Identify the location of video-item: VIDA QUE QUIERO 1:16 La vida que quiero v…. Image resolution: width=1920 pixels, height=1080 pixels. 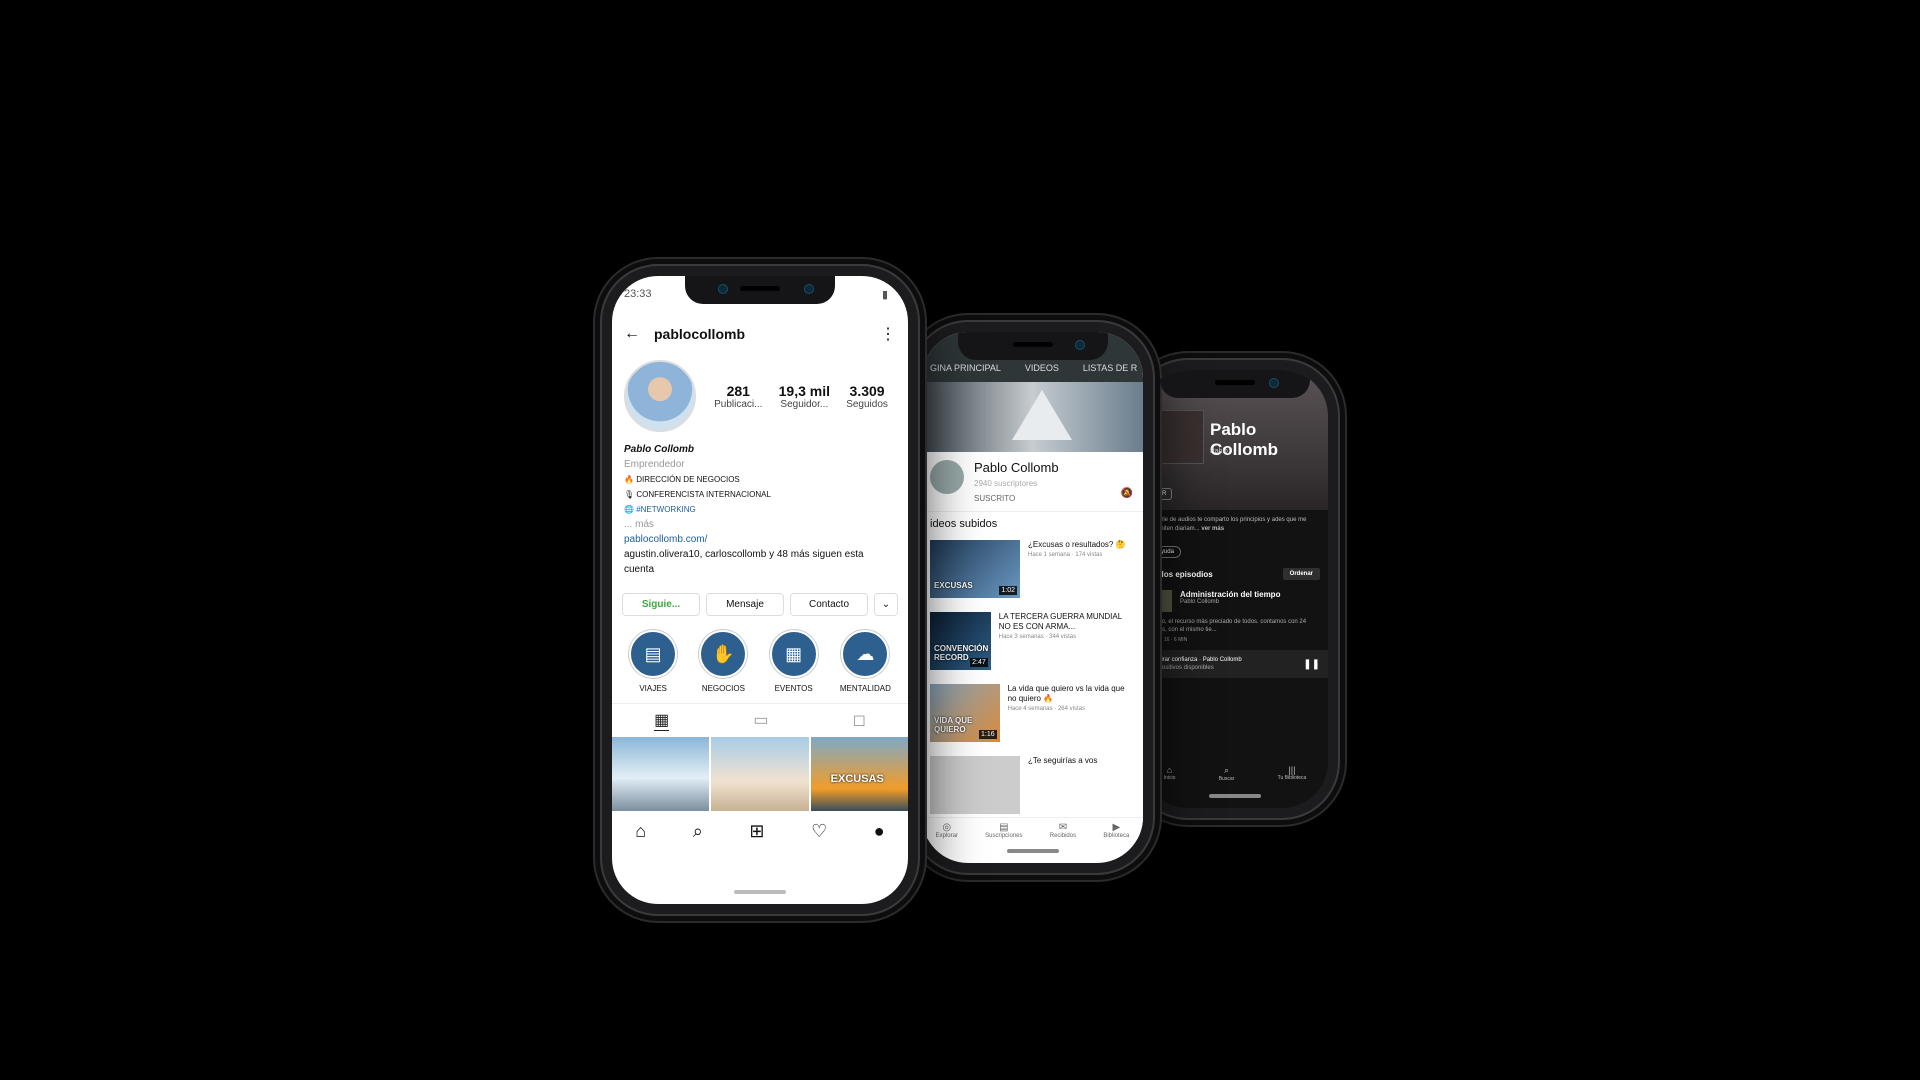
(1032, 716).